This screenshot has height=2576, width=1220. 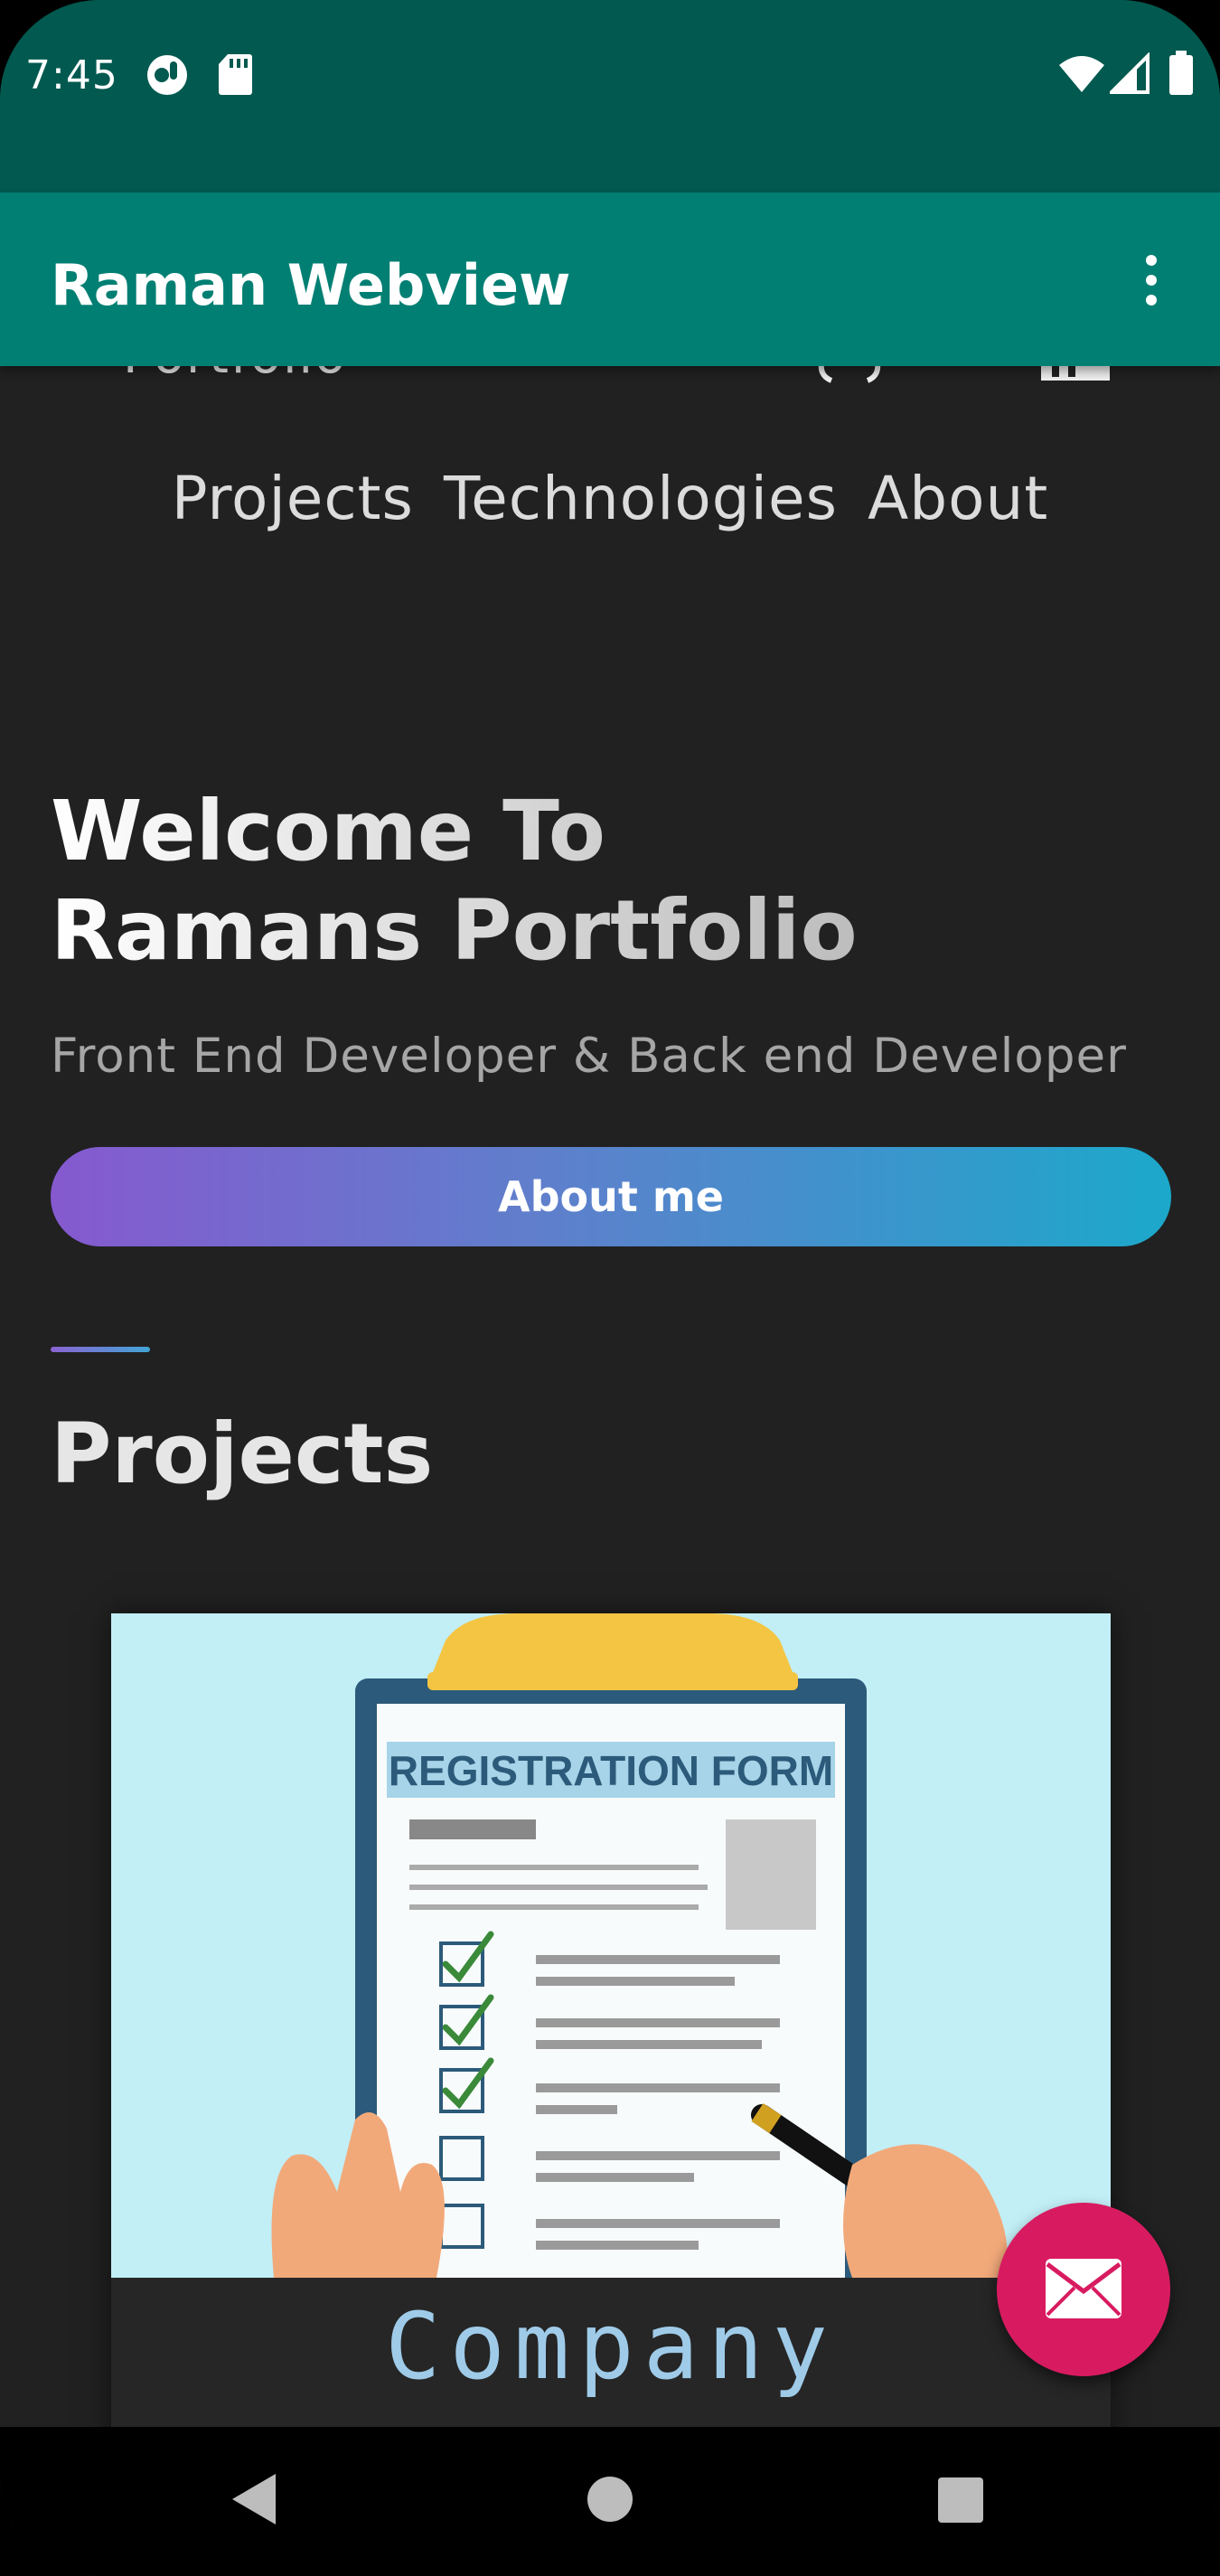 What do you see at coordinates (328, 831) in the screenshot?
I see `hero-title-line-1: Welcome To` at bounding box center [328, 831].